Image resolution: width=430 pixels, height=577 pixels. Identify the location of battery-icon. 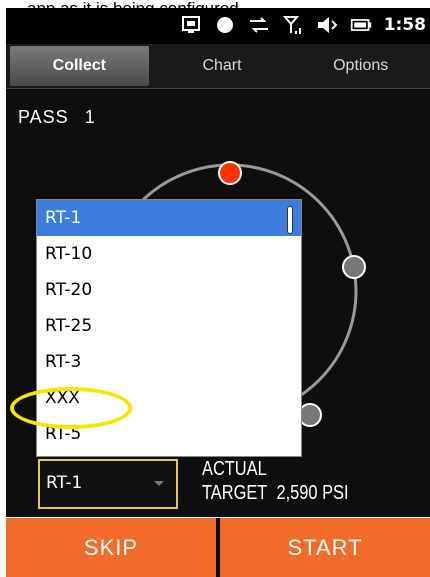
(361, 25).